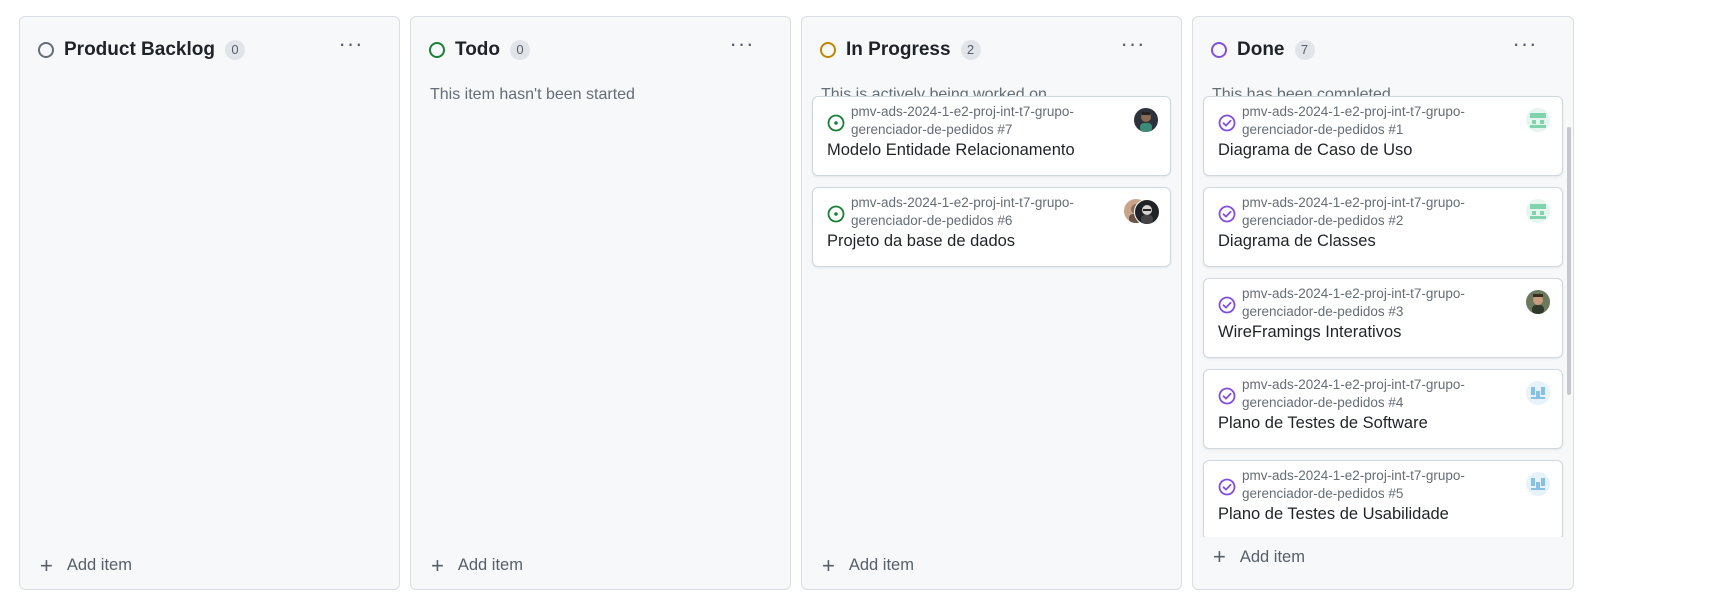 This screenshot has width=1729, height=594. What do you see at coordinates (1261, 49) in the screenshot?
I see `column-title: Done` at bounding box center [1261, 49].